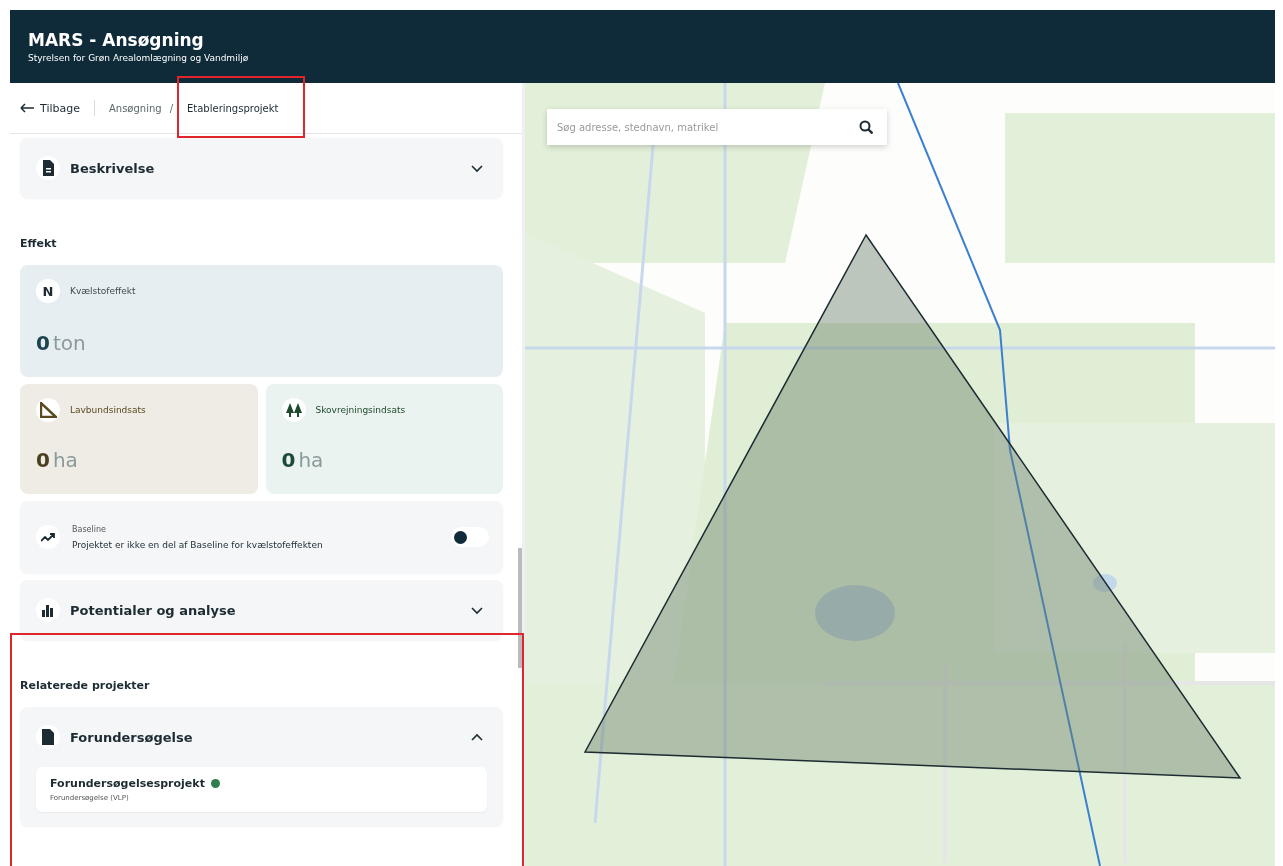 This screenshot has height=866, width=1283. I want to click on chevron-up-icon, so click(477, 737).